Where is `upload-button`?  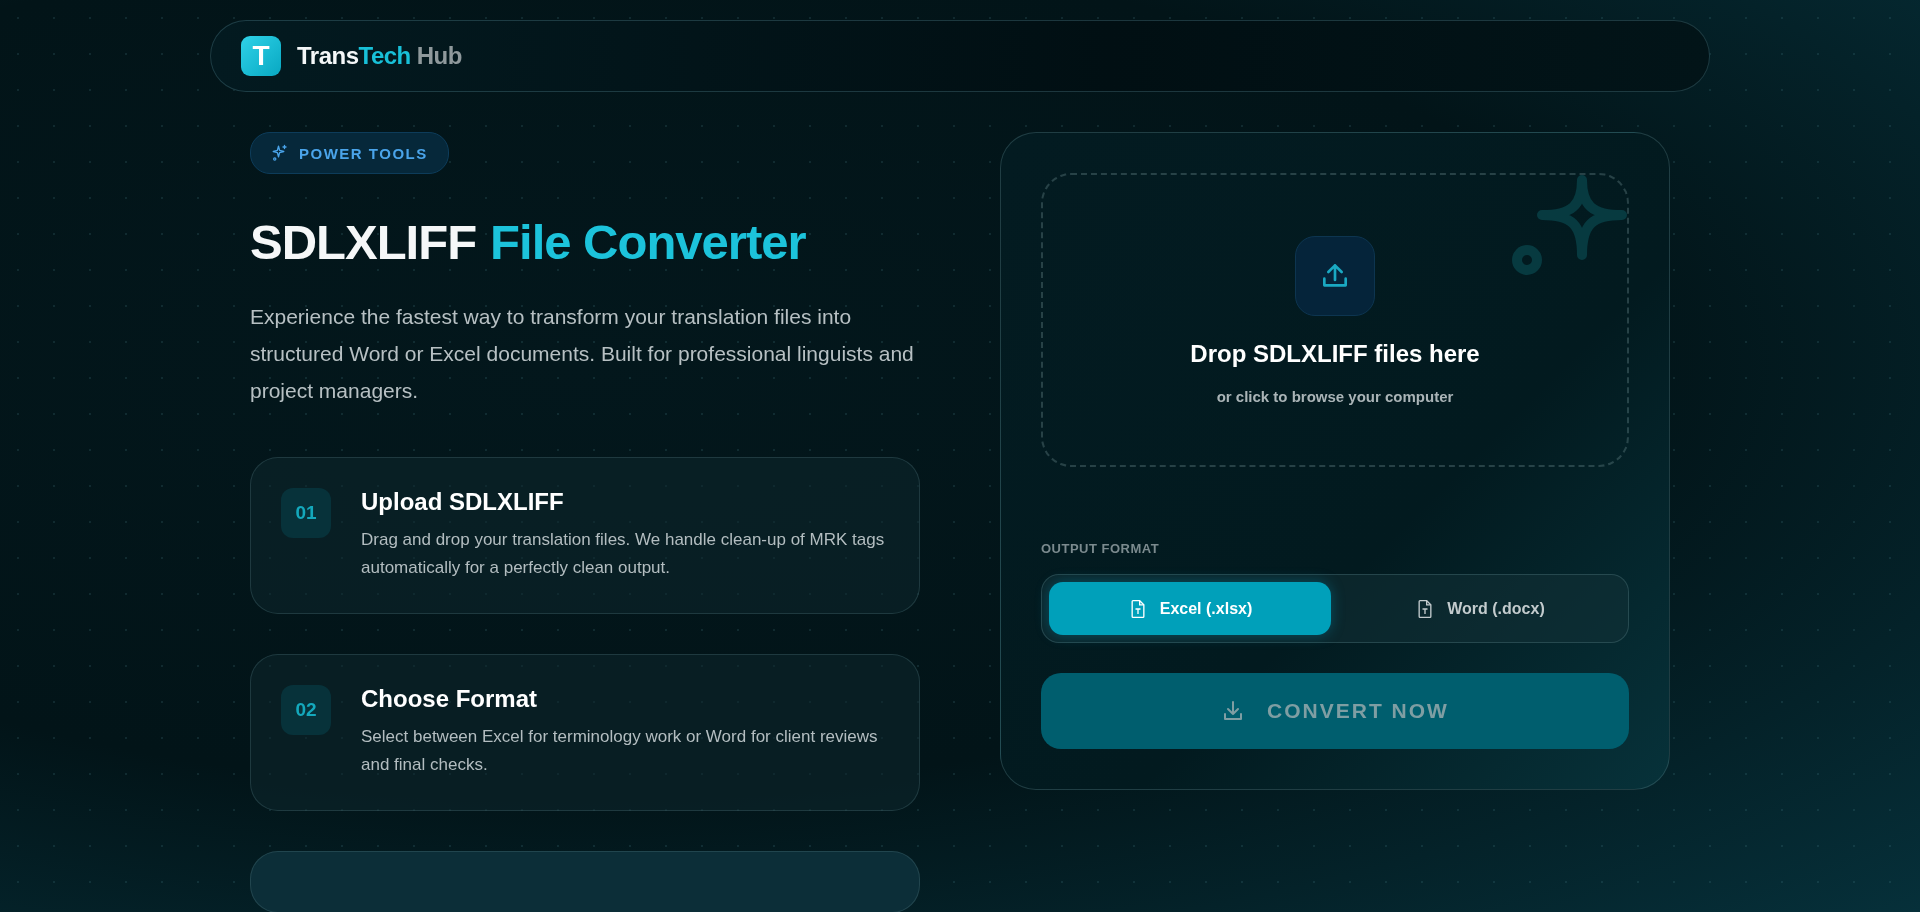
upload-button is located at coordinates (1335, 275).